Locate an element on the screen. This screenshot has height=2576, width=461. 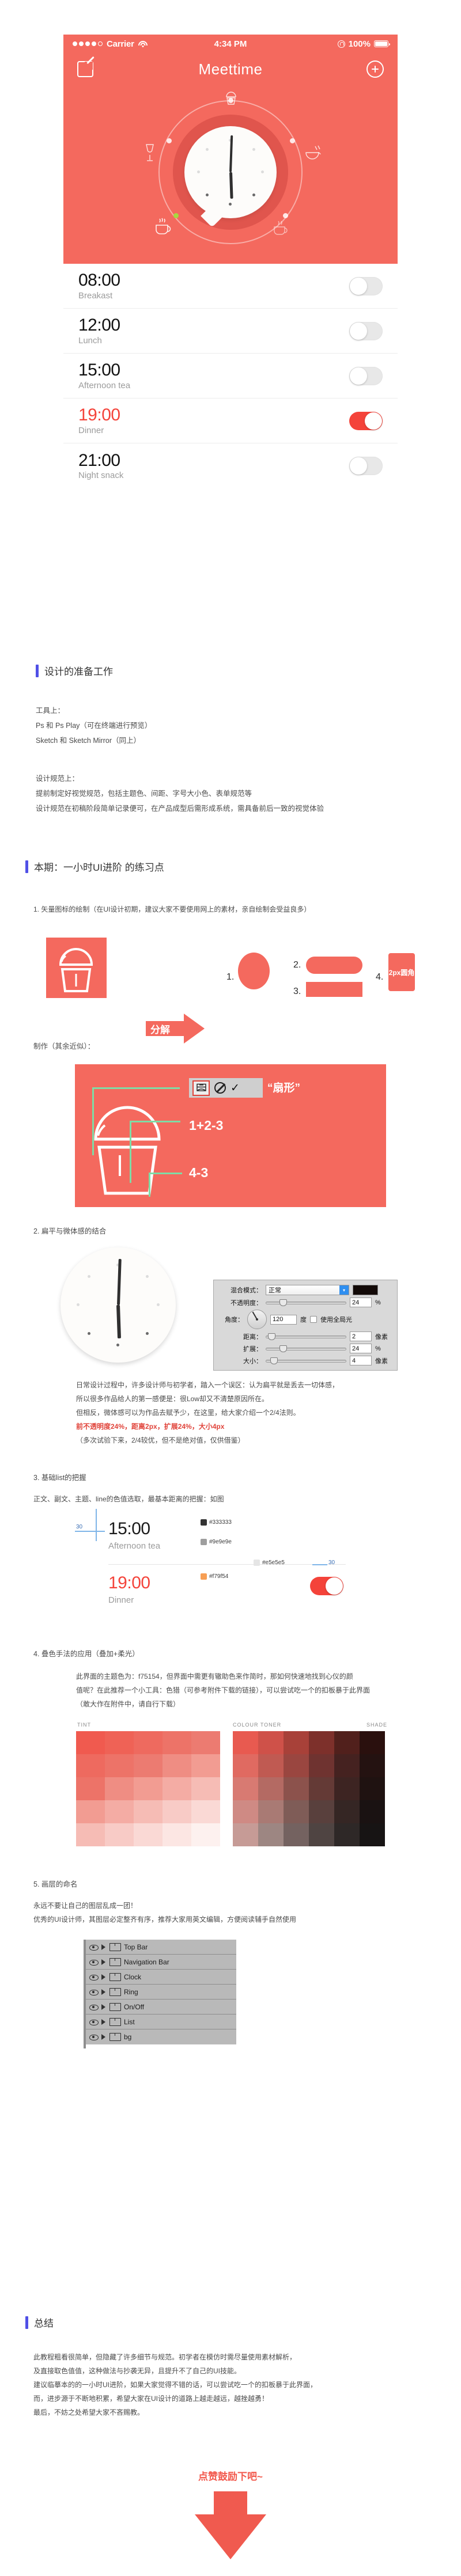
shape-num-2: 2. is located at coordinates (297, 965).